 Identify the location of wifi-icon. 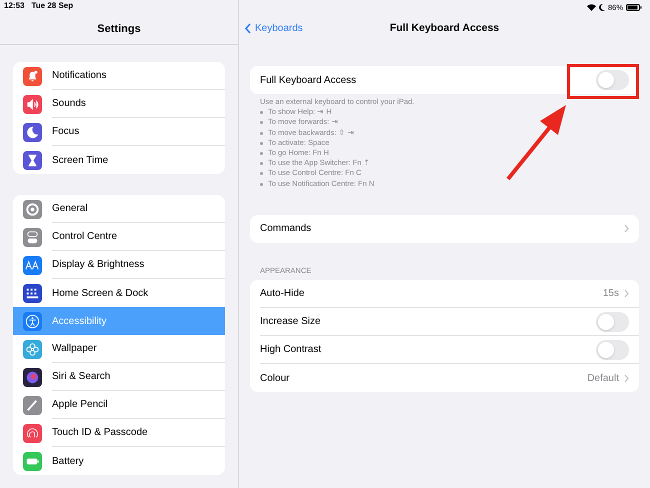
(591, 8).